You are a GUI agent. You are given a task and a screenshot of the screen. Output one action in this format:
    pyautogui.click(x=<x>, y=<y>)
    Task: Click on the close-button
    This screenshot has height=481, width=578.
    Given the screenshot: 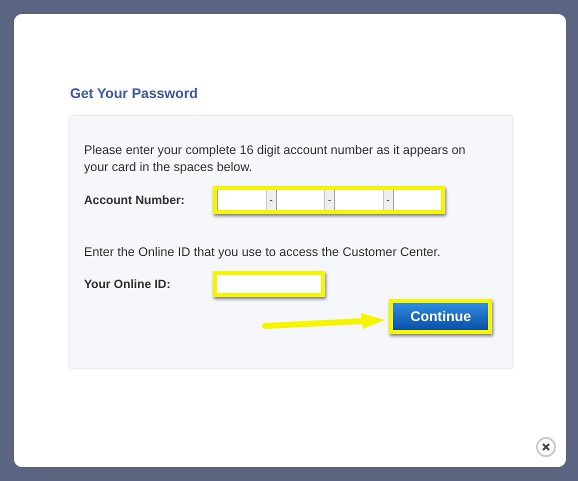 What is the action you would take?
    pyautogui.click(x=546, y=447)
    